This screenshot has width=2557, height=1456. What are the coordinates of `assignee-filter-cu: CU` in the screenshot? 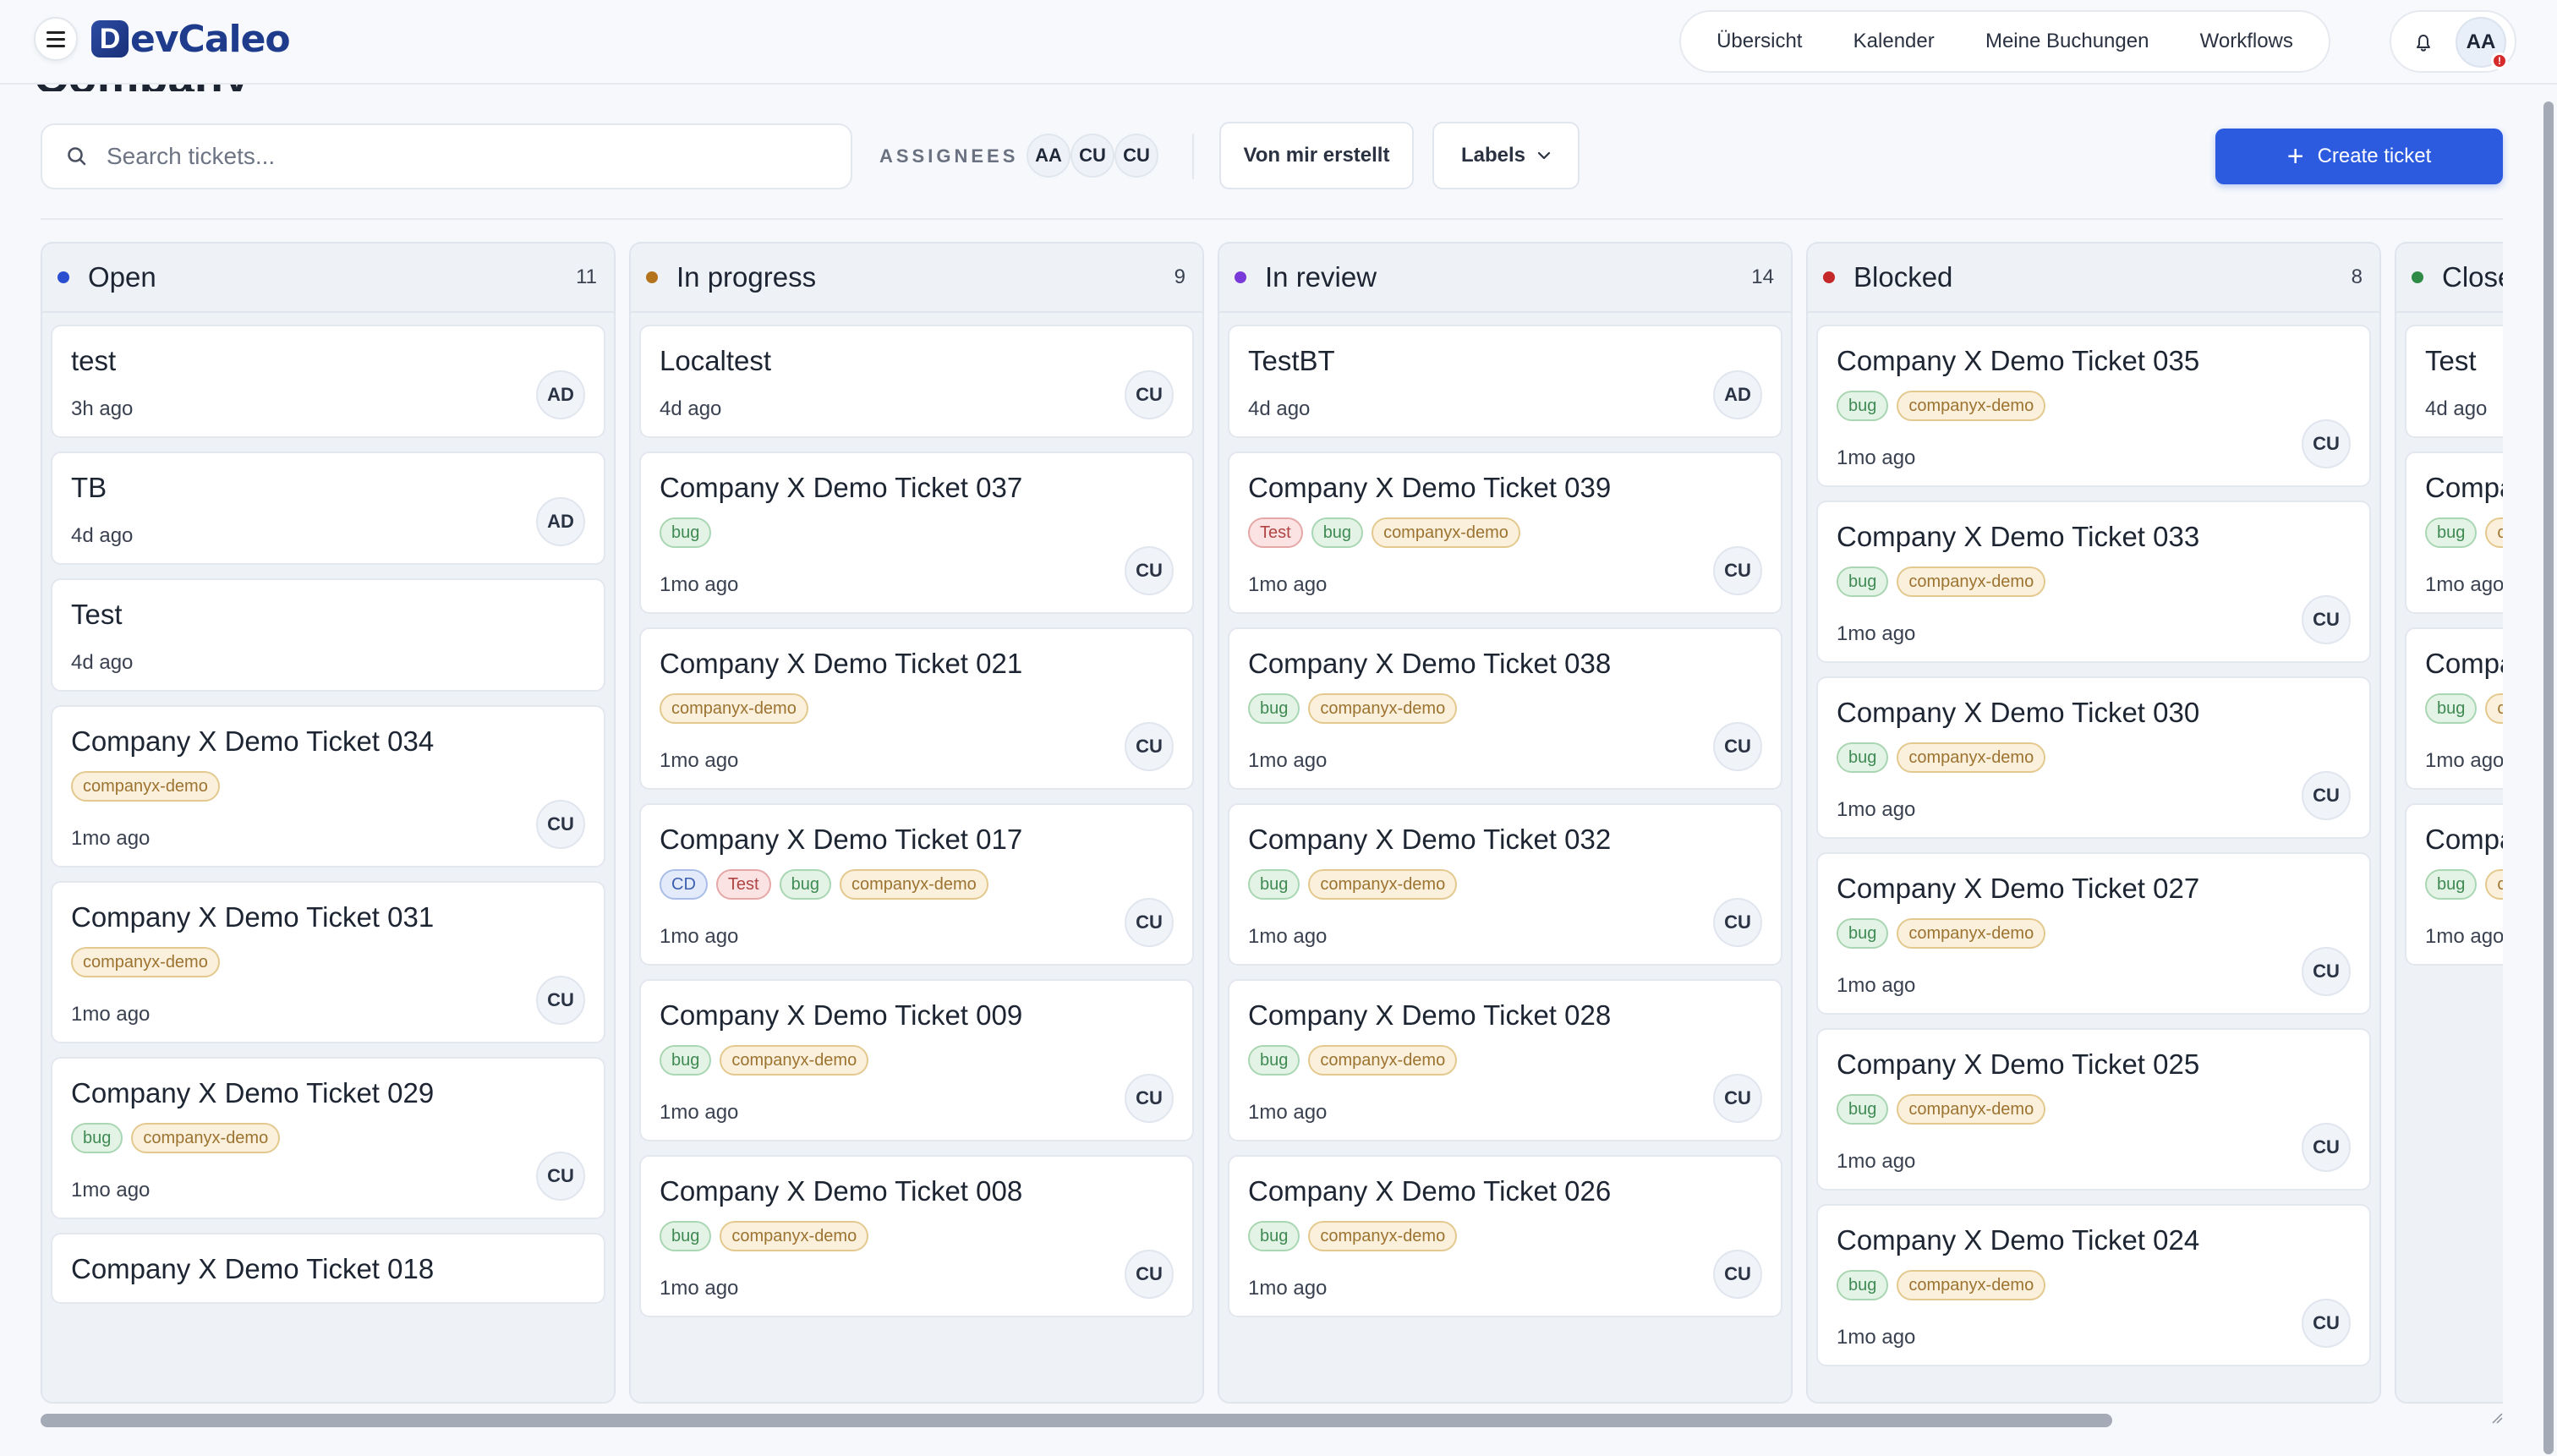 It's located at (1092, 156).